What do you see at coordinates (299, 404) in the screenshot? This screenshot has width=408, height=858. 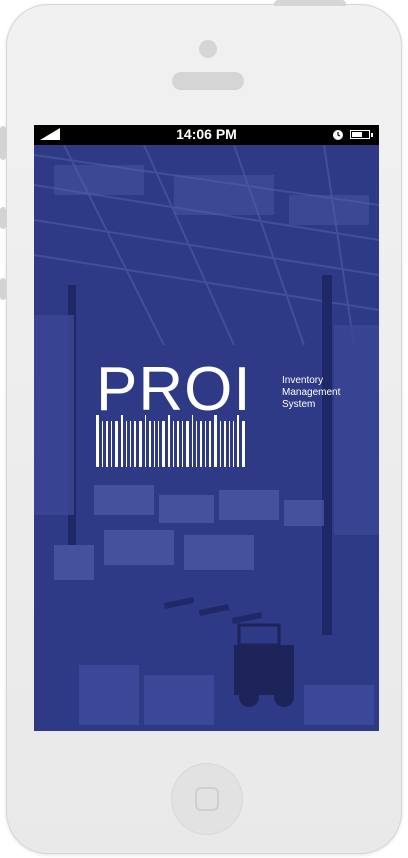 I see `tagline-line-3: System` at bounding box center [299, 404].